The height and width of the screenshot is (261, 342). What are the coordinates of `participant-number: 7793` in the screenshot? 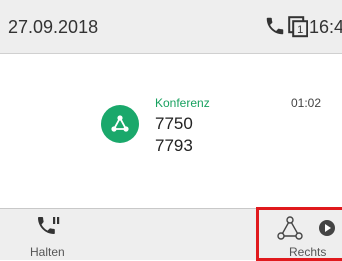 It's located at (174, 145).